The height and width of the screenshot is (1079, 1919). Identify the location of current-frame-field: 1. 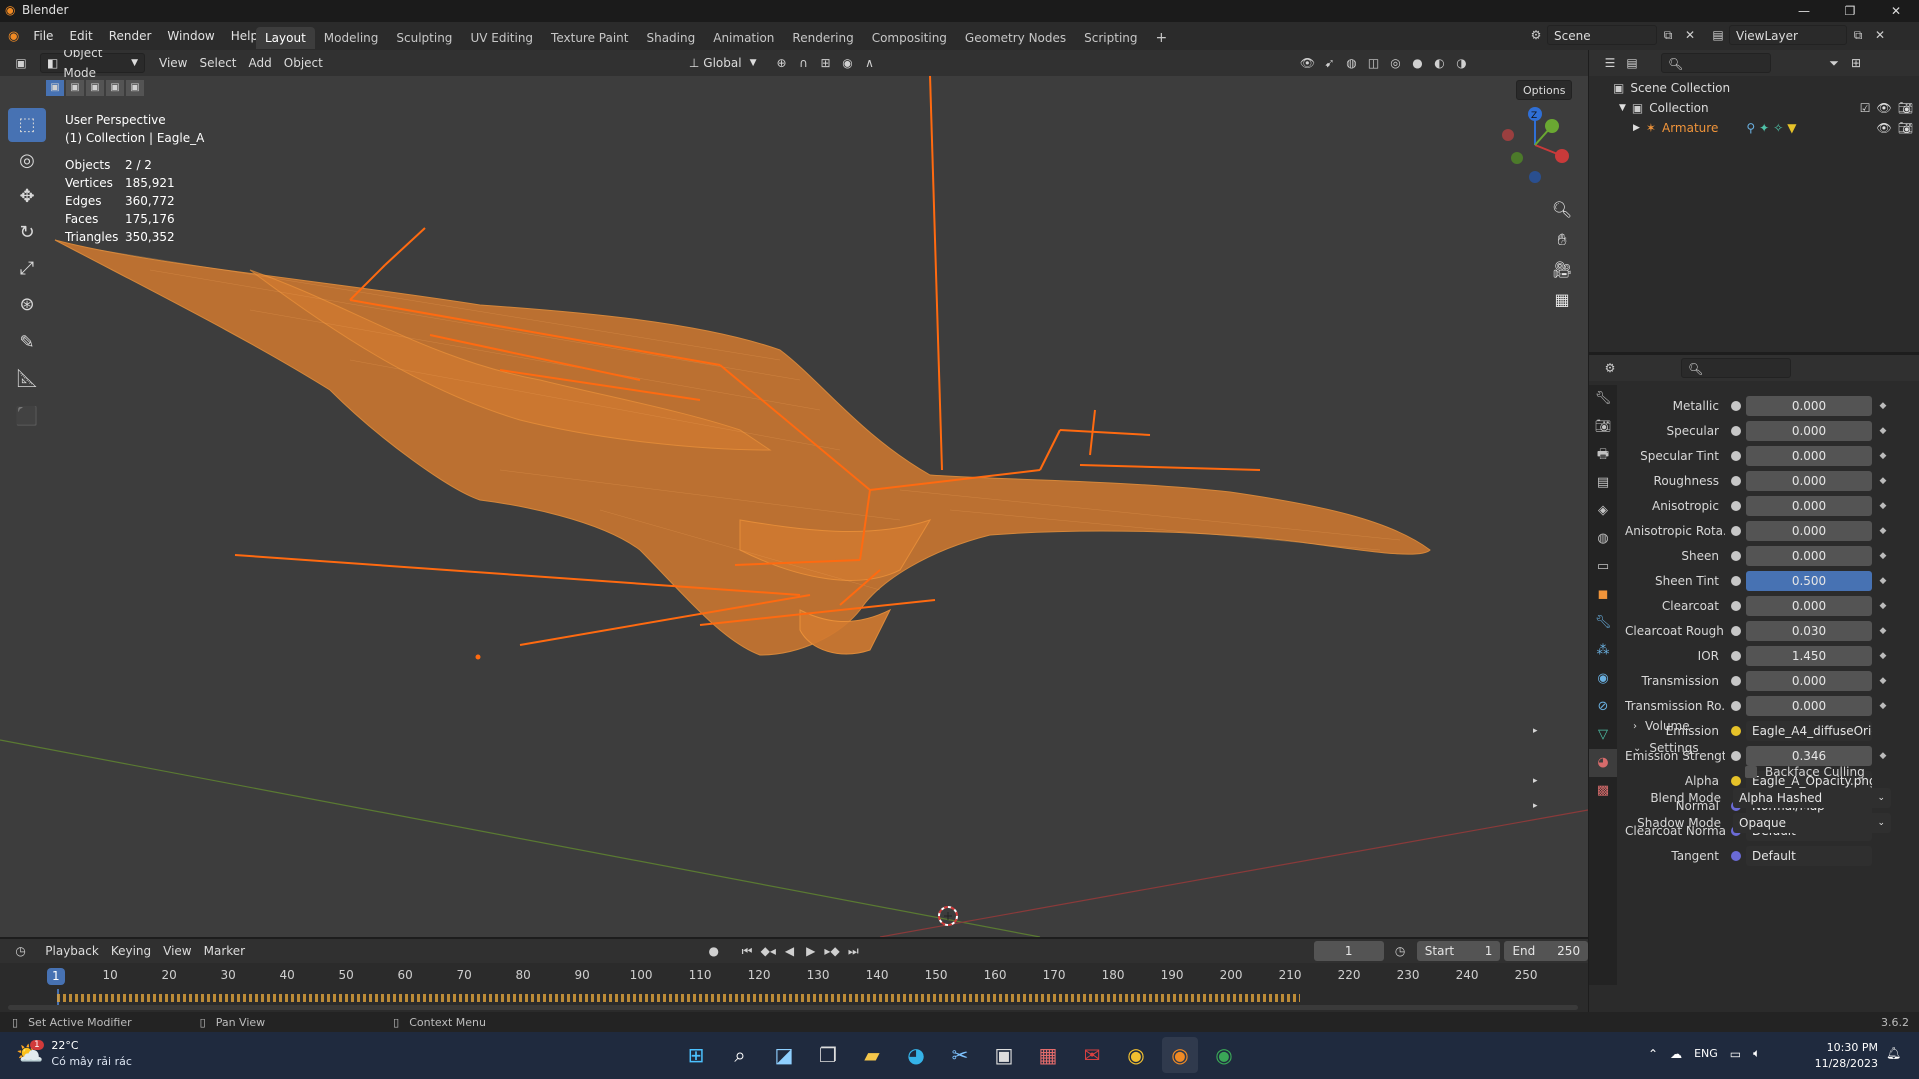
(1348, 951).